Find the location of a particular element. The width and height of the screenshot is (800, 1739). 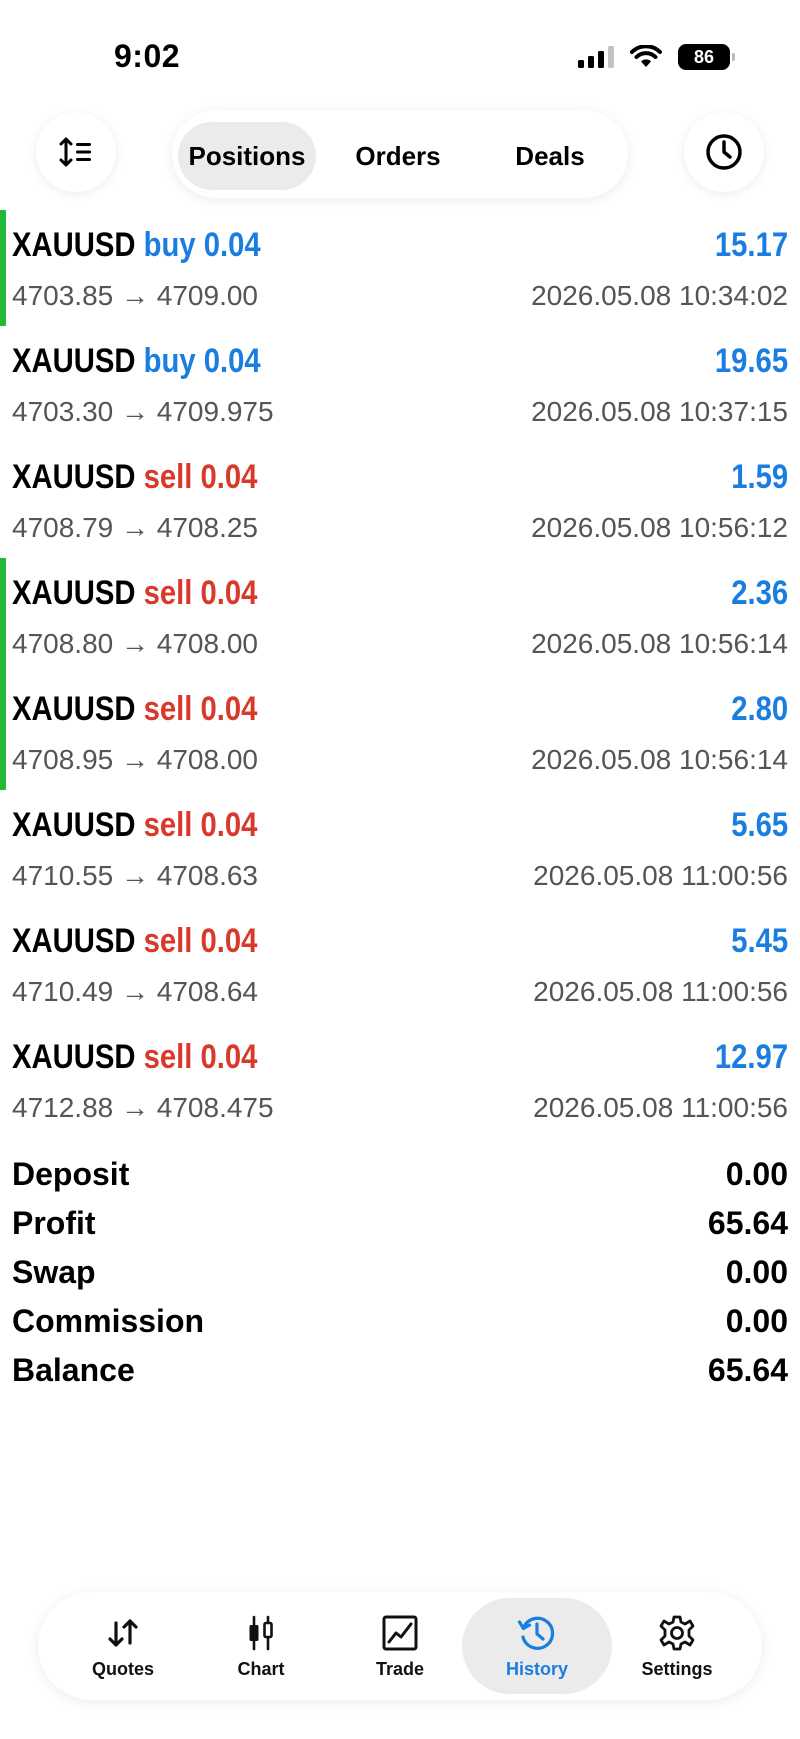

sort-icon is located at coordinates (75, 152).